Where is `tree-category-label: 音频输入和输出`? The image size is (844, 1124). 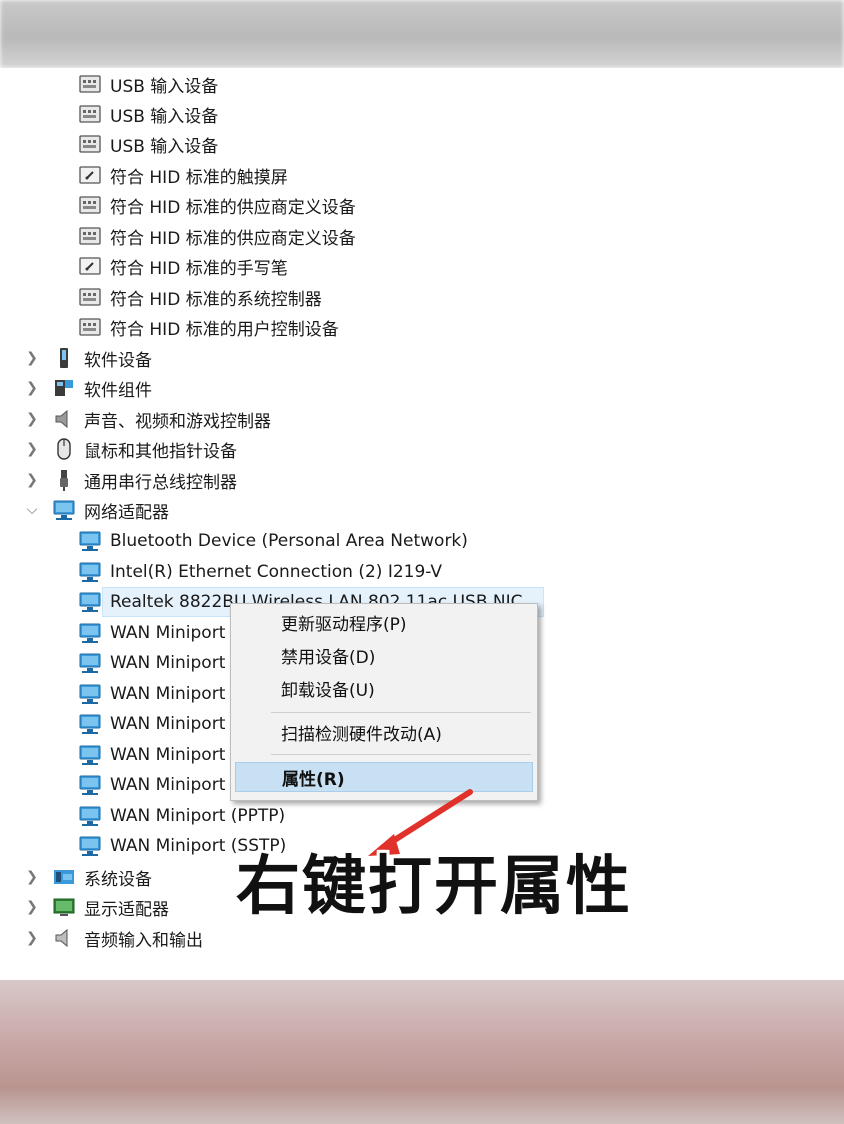 tree-category-label: 音频输入和输出 is located at coordinates (143, 940).